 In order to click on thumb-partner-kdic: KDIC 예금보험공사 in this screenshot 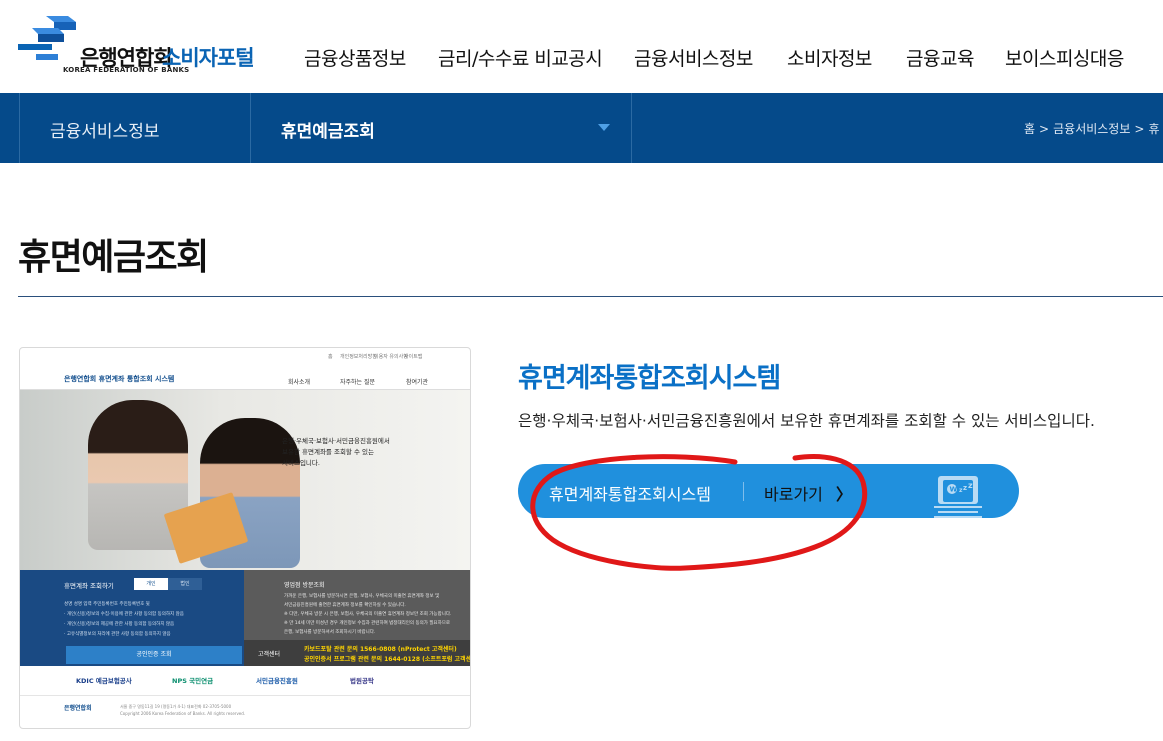, I will do `click(104, 681)`.